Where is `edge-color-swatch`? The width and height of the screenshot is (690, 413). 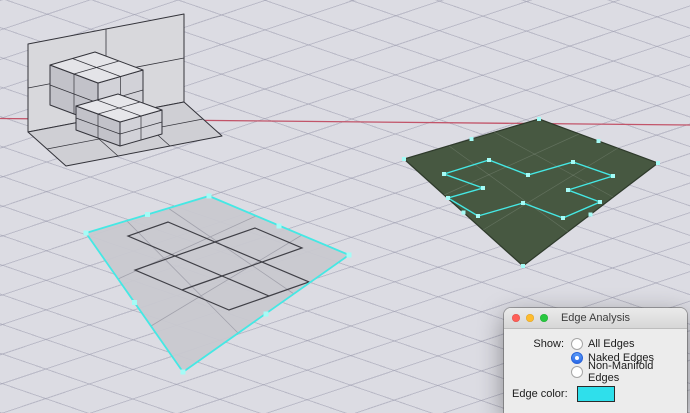
edge-color-swatch is located at coordinates (595, 394).